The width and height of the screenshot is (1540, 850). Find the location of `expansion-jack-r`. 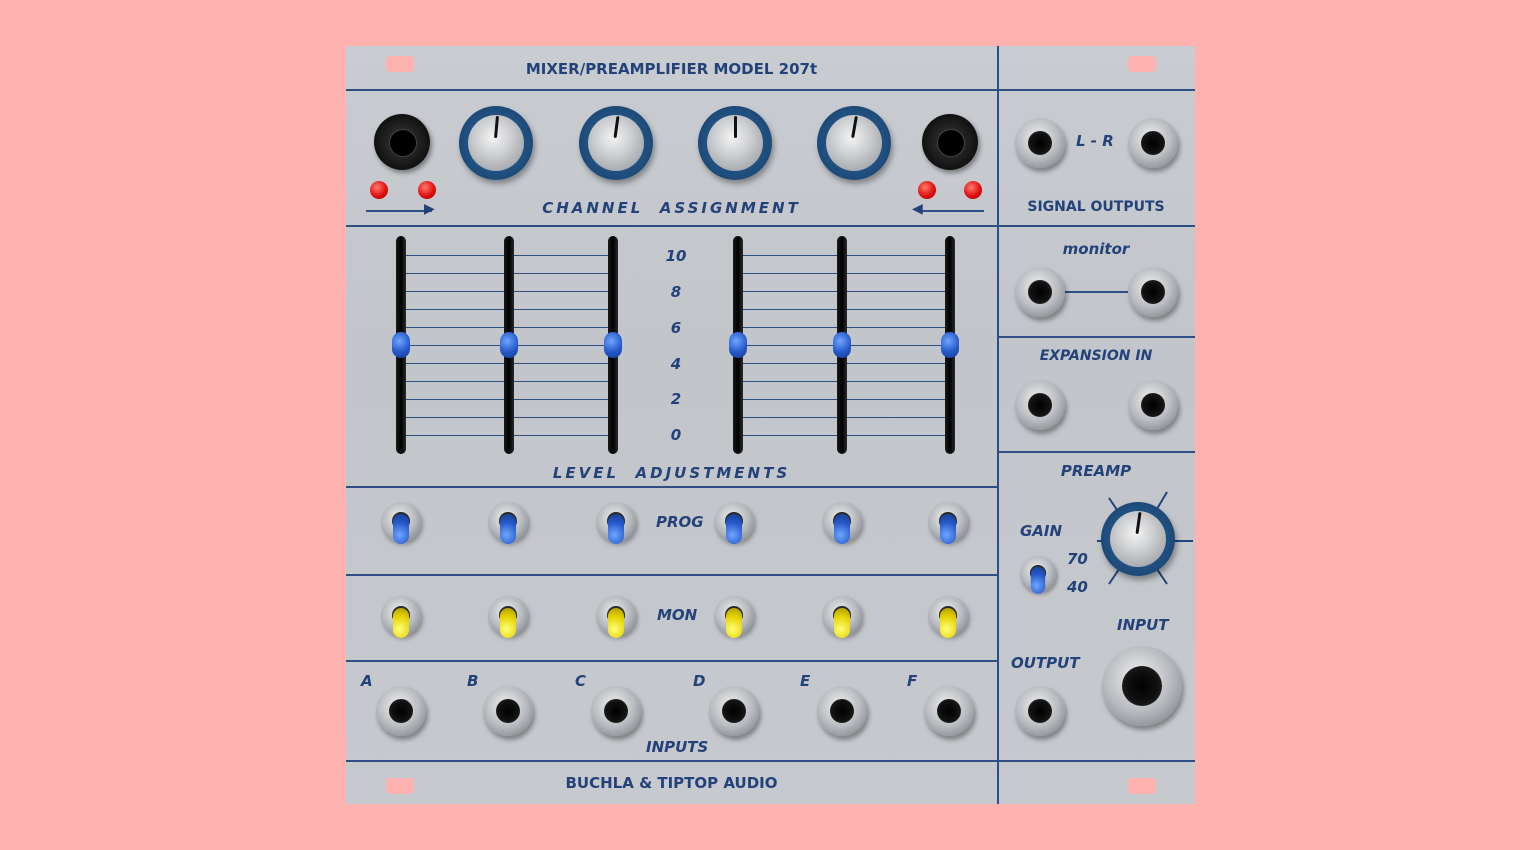

expansion-jack-r is located at coordinates (1153, 405).